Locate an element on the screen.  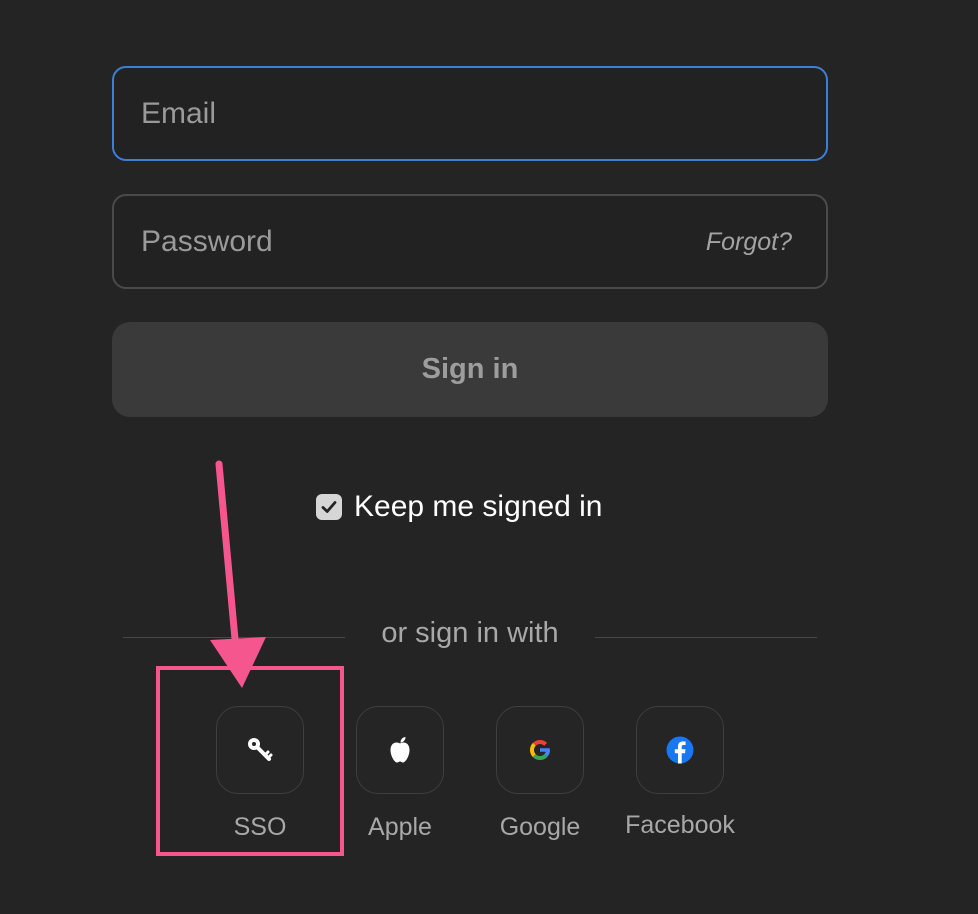
facebook-button is located at coordinates (680, 750).